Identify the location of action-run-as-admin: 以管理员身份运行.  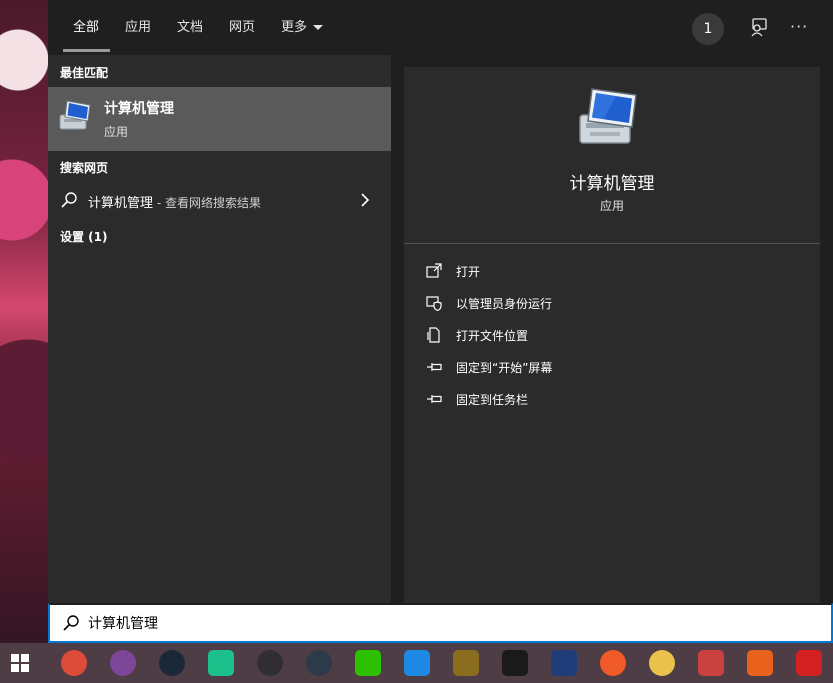
(616, 304).